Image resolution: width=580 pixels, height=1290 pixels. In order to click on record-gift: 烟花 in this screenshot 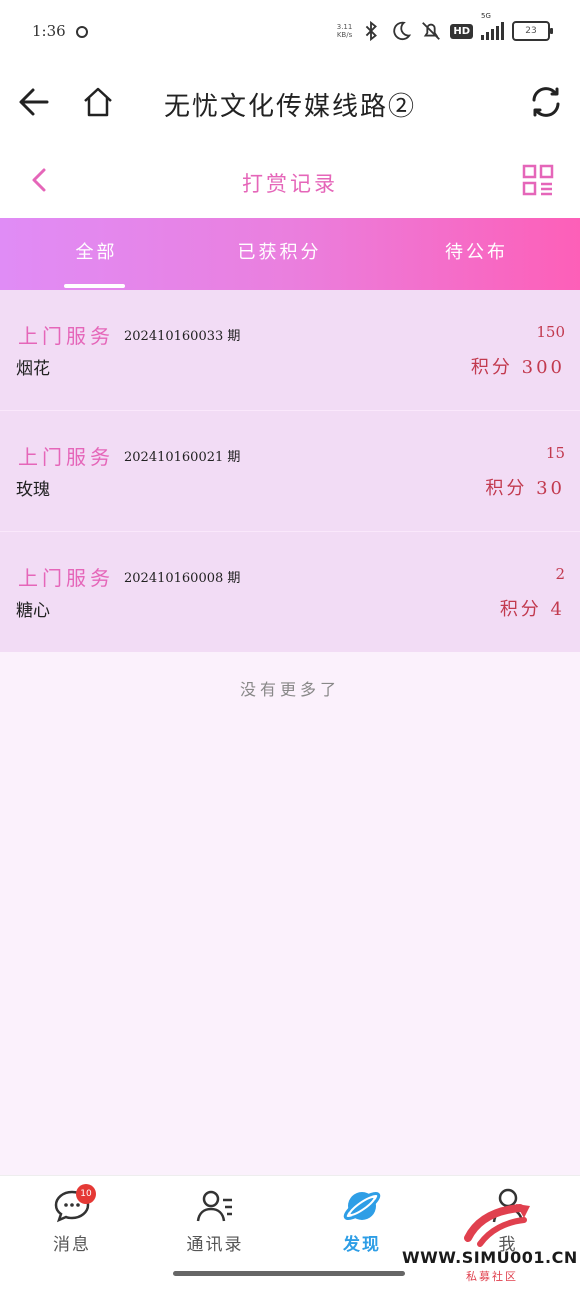, I will do `click(33, 369)`.